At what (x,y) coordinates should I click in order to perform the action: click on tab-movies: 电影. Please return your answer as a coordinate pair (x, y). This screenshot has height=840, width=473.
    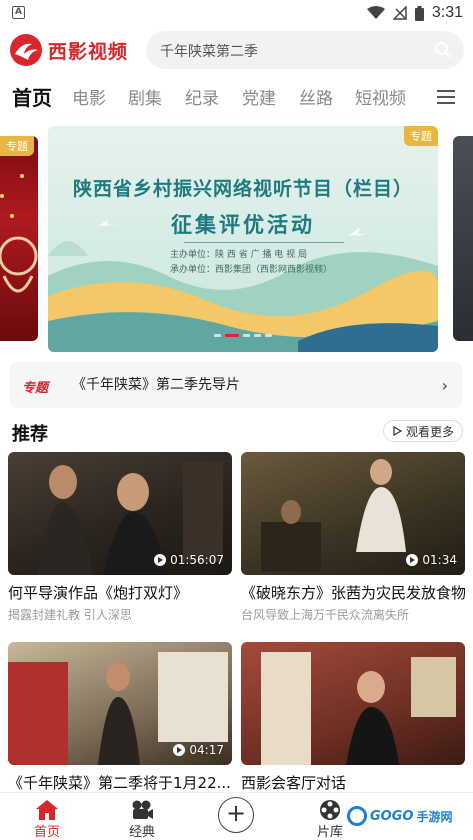
    Looking at the image, I should click on (89, 96).